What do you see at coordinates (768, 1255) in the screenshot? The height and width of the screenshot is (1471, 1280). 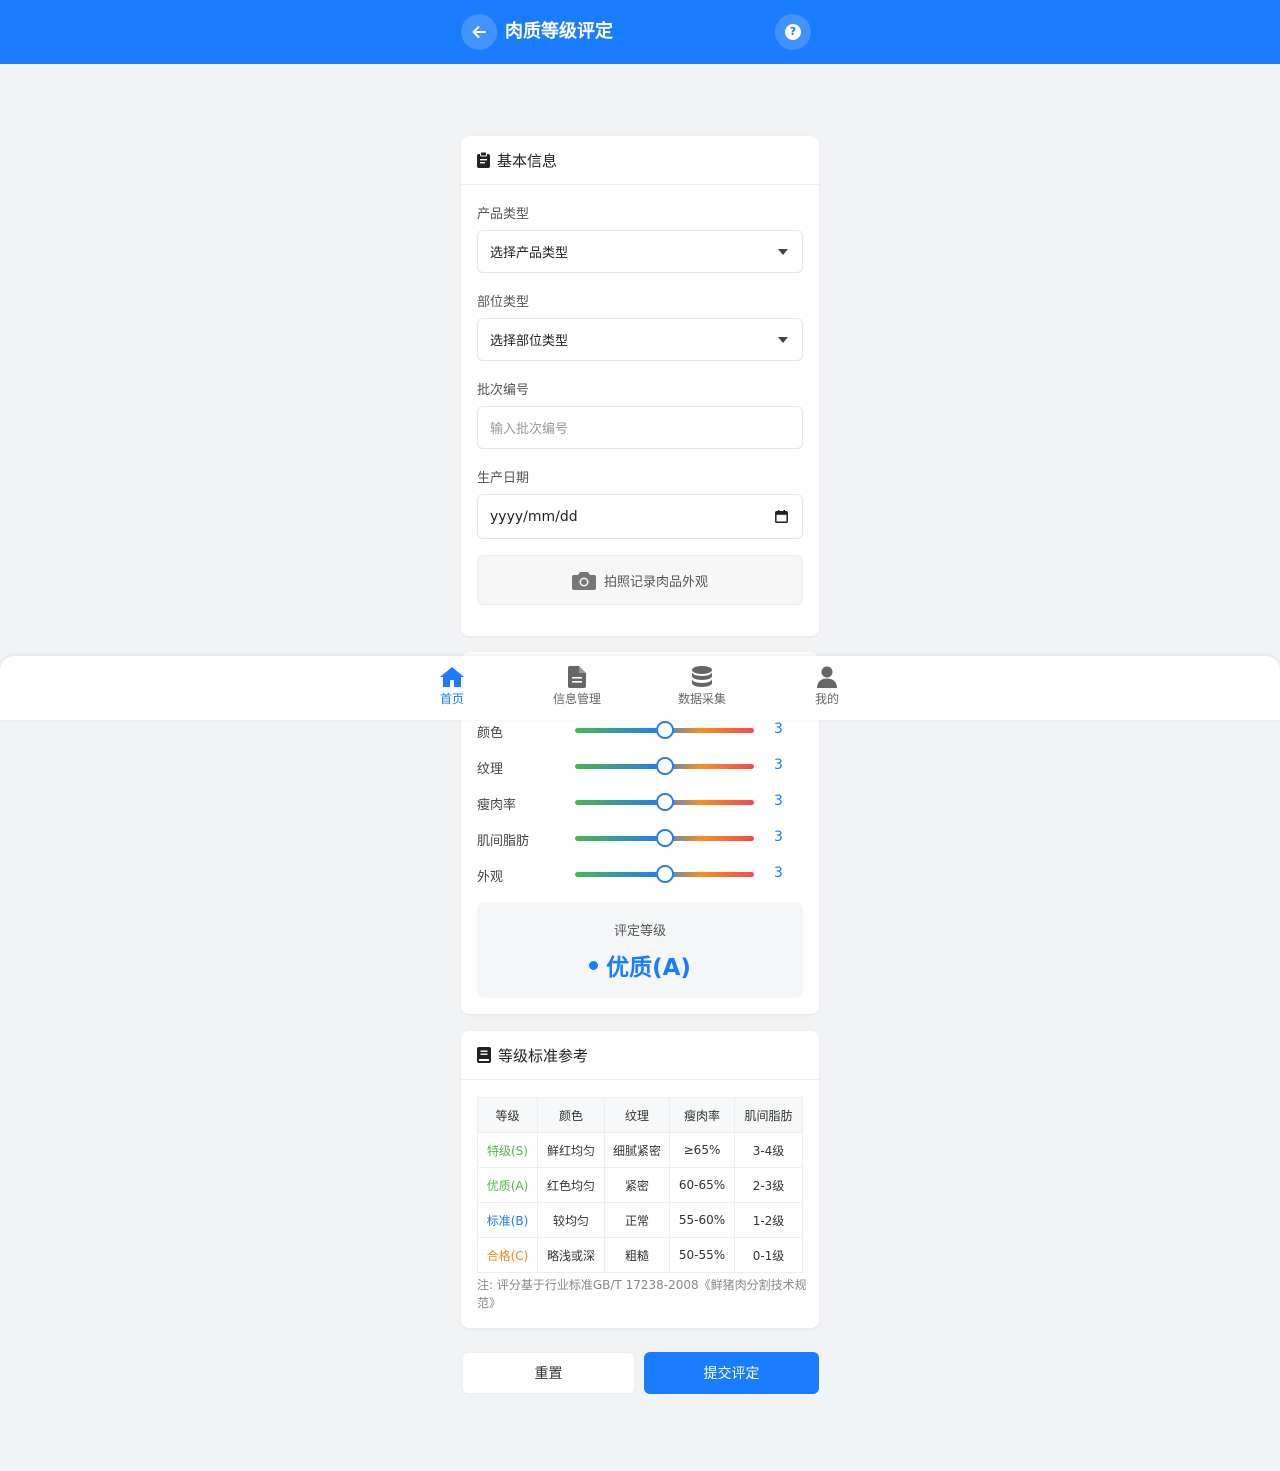 I see `table-cell: 0-1级` at bounding box center [768, 1255].